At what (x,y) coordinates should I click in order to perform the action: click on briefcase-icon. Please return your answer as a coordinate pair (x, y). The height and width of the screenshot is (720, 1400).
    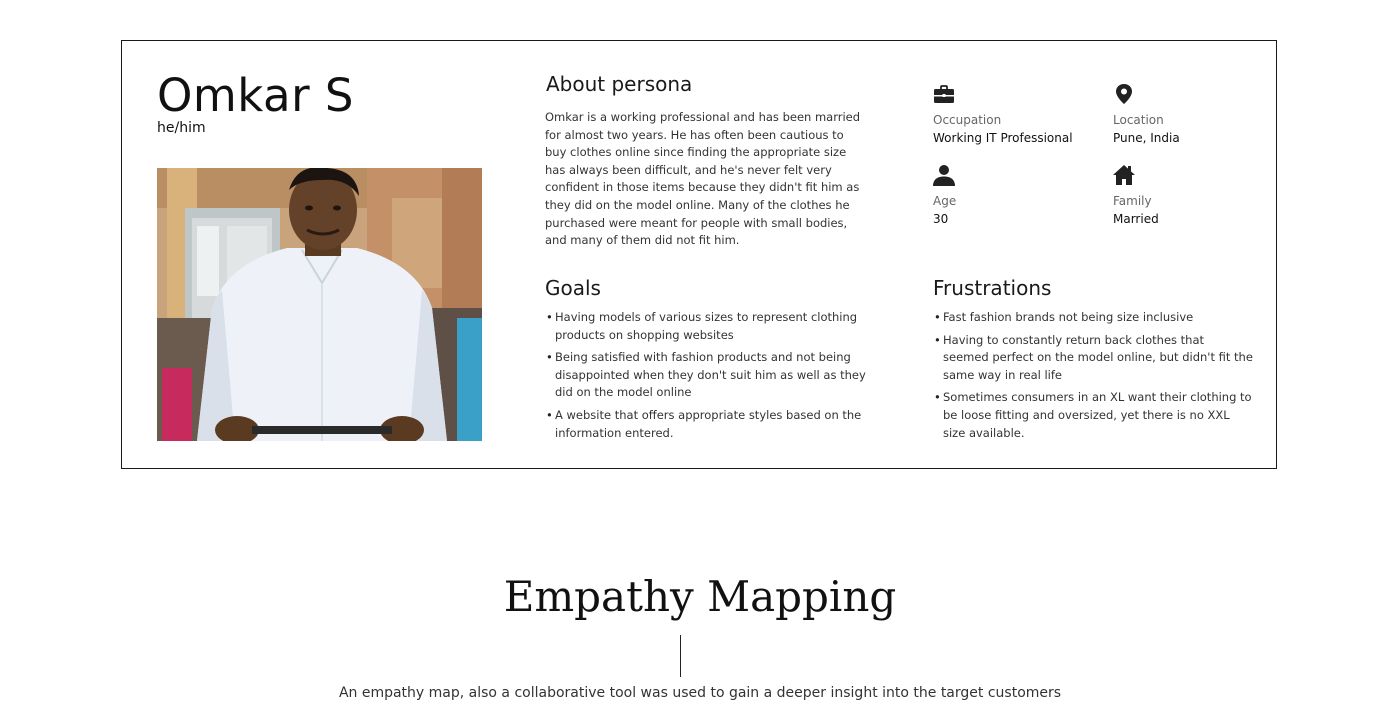
    Looking at the image, I should click on (944, 94).